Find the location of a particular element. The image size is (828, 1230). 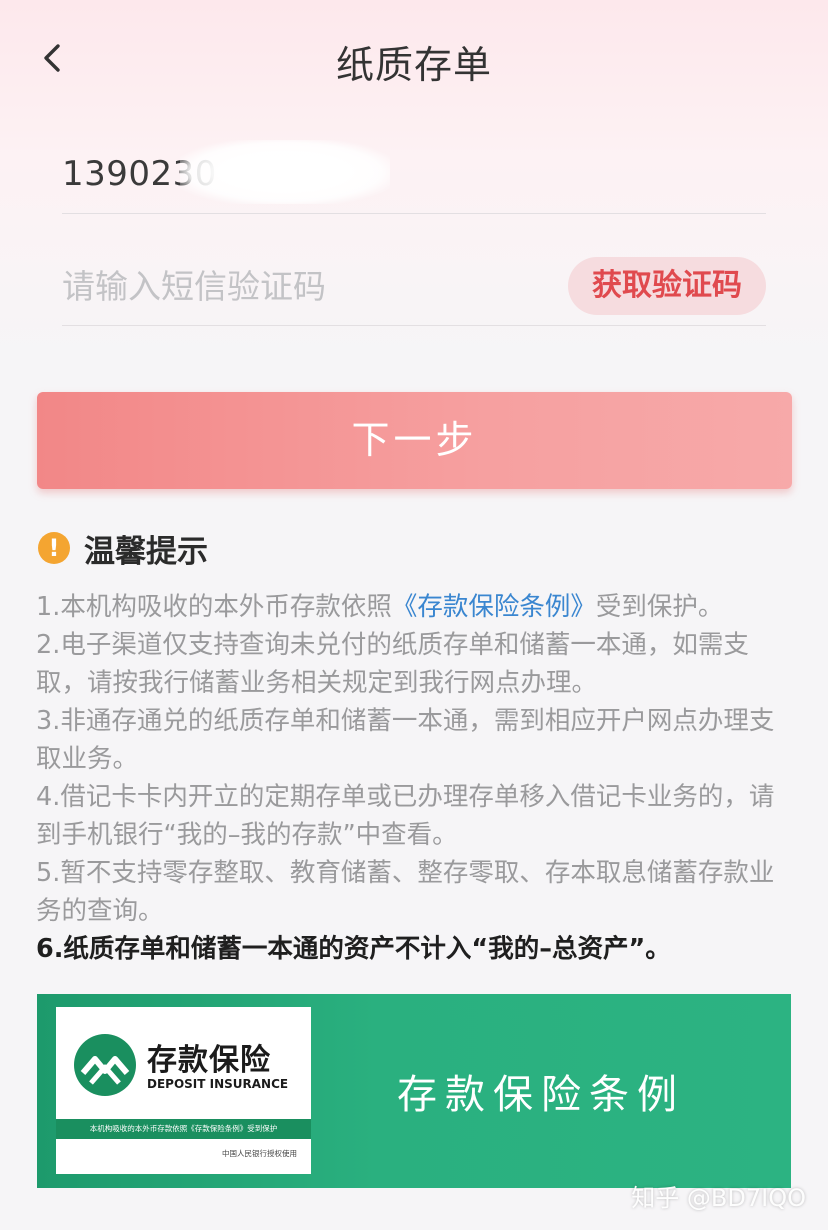

exclamation-icon: ! is located at coordinates (54, 548).